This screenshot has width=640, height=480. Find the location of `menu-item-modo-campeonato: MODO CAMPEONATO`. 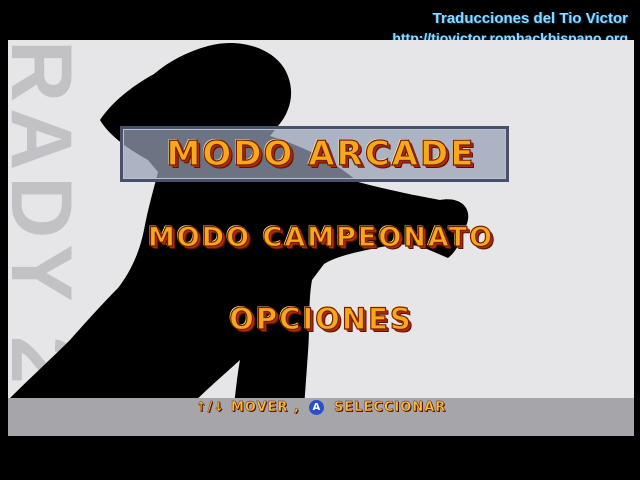

menu-item-modo-campeonato: MODO CAMPEONATO is located at coordinates (321, 237).